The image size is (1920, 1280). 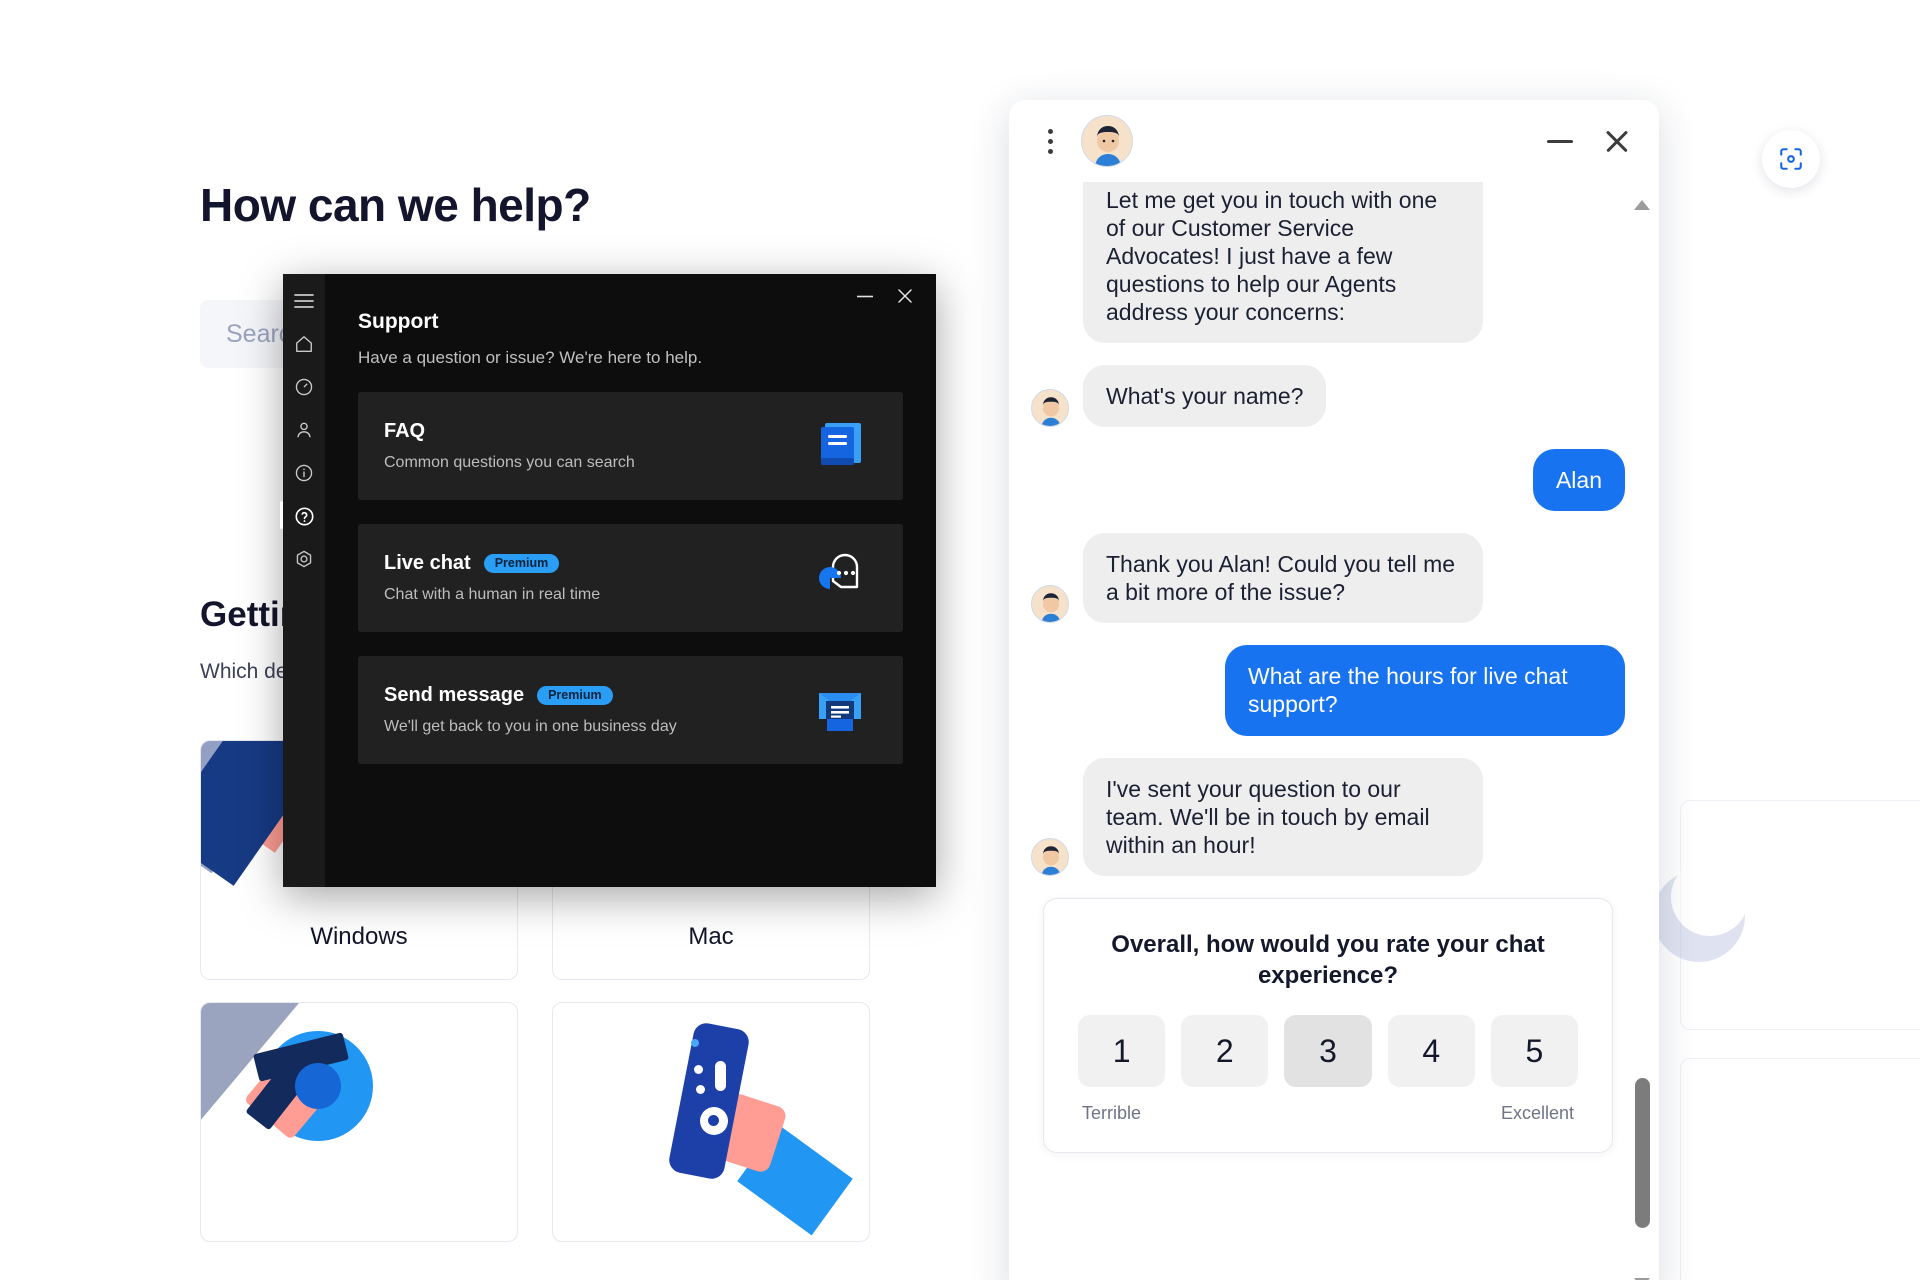 What do you see at coordinates (427, 563) in the screenshot?
I see `support-option-title: Live chat` at bounding box center [427, 563].